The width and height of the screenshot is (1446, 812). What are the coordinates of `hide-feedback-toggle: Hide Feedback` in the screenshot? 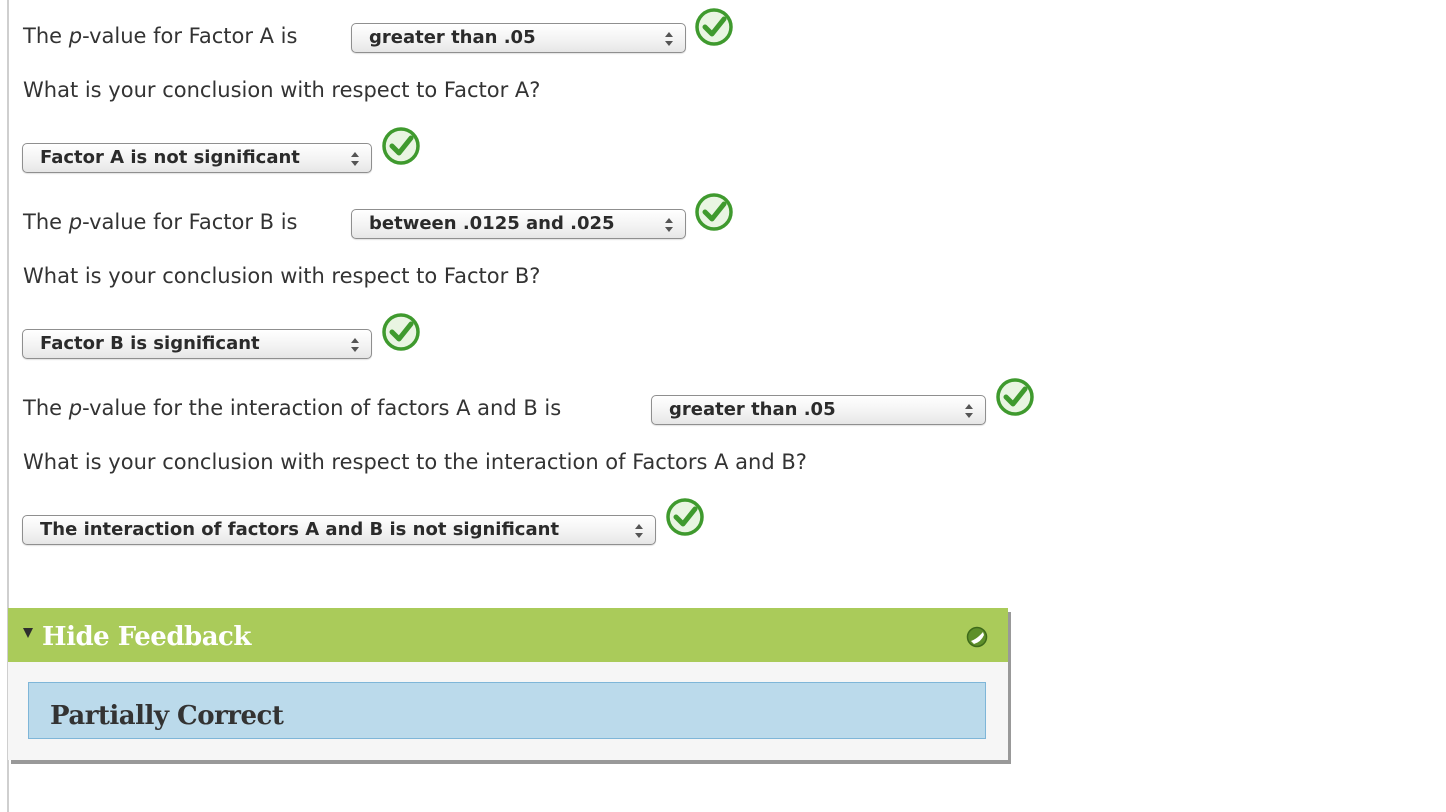 It's located at (146, 637).